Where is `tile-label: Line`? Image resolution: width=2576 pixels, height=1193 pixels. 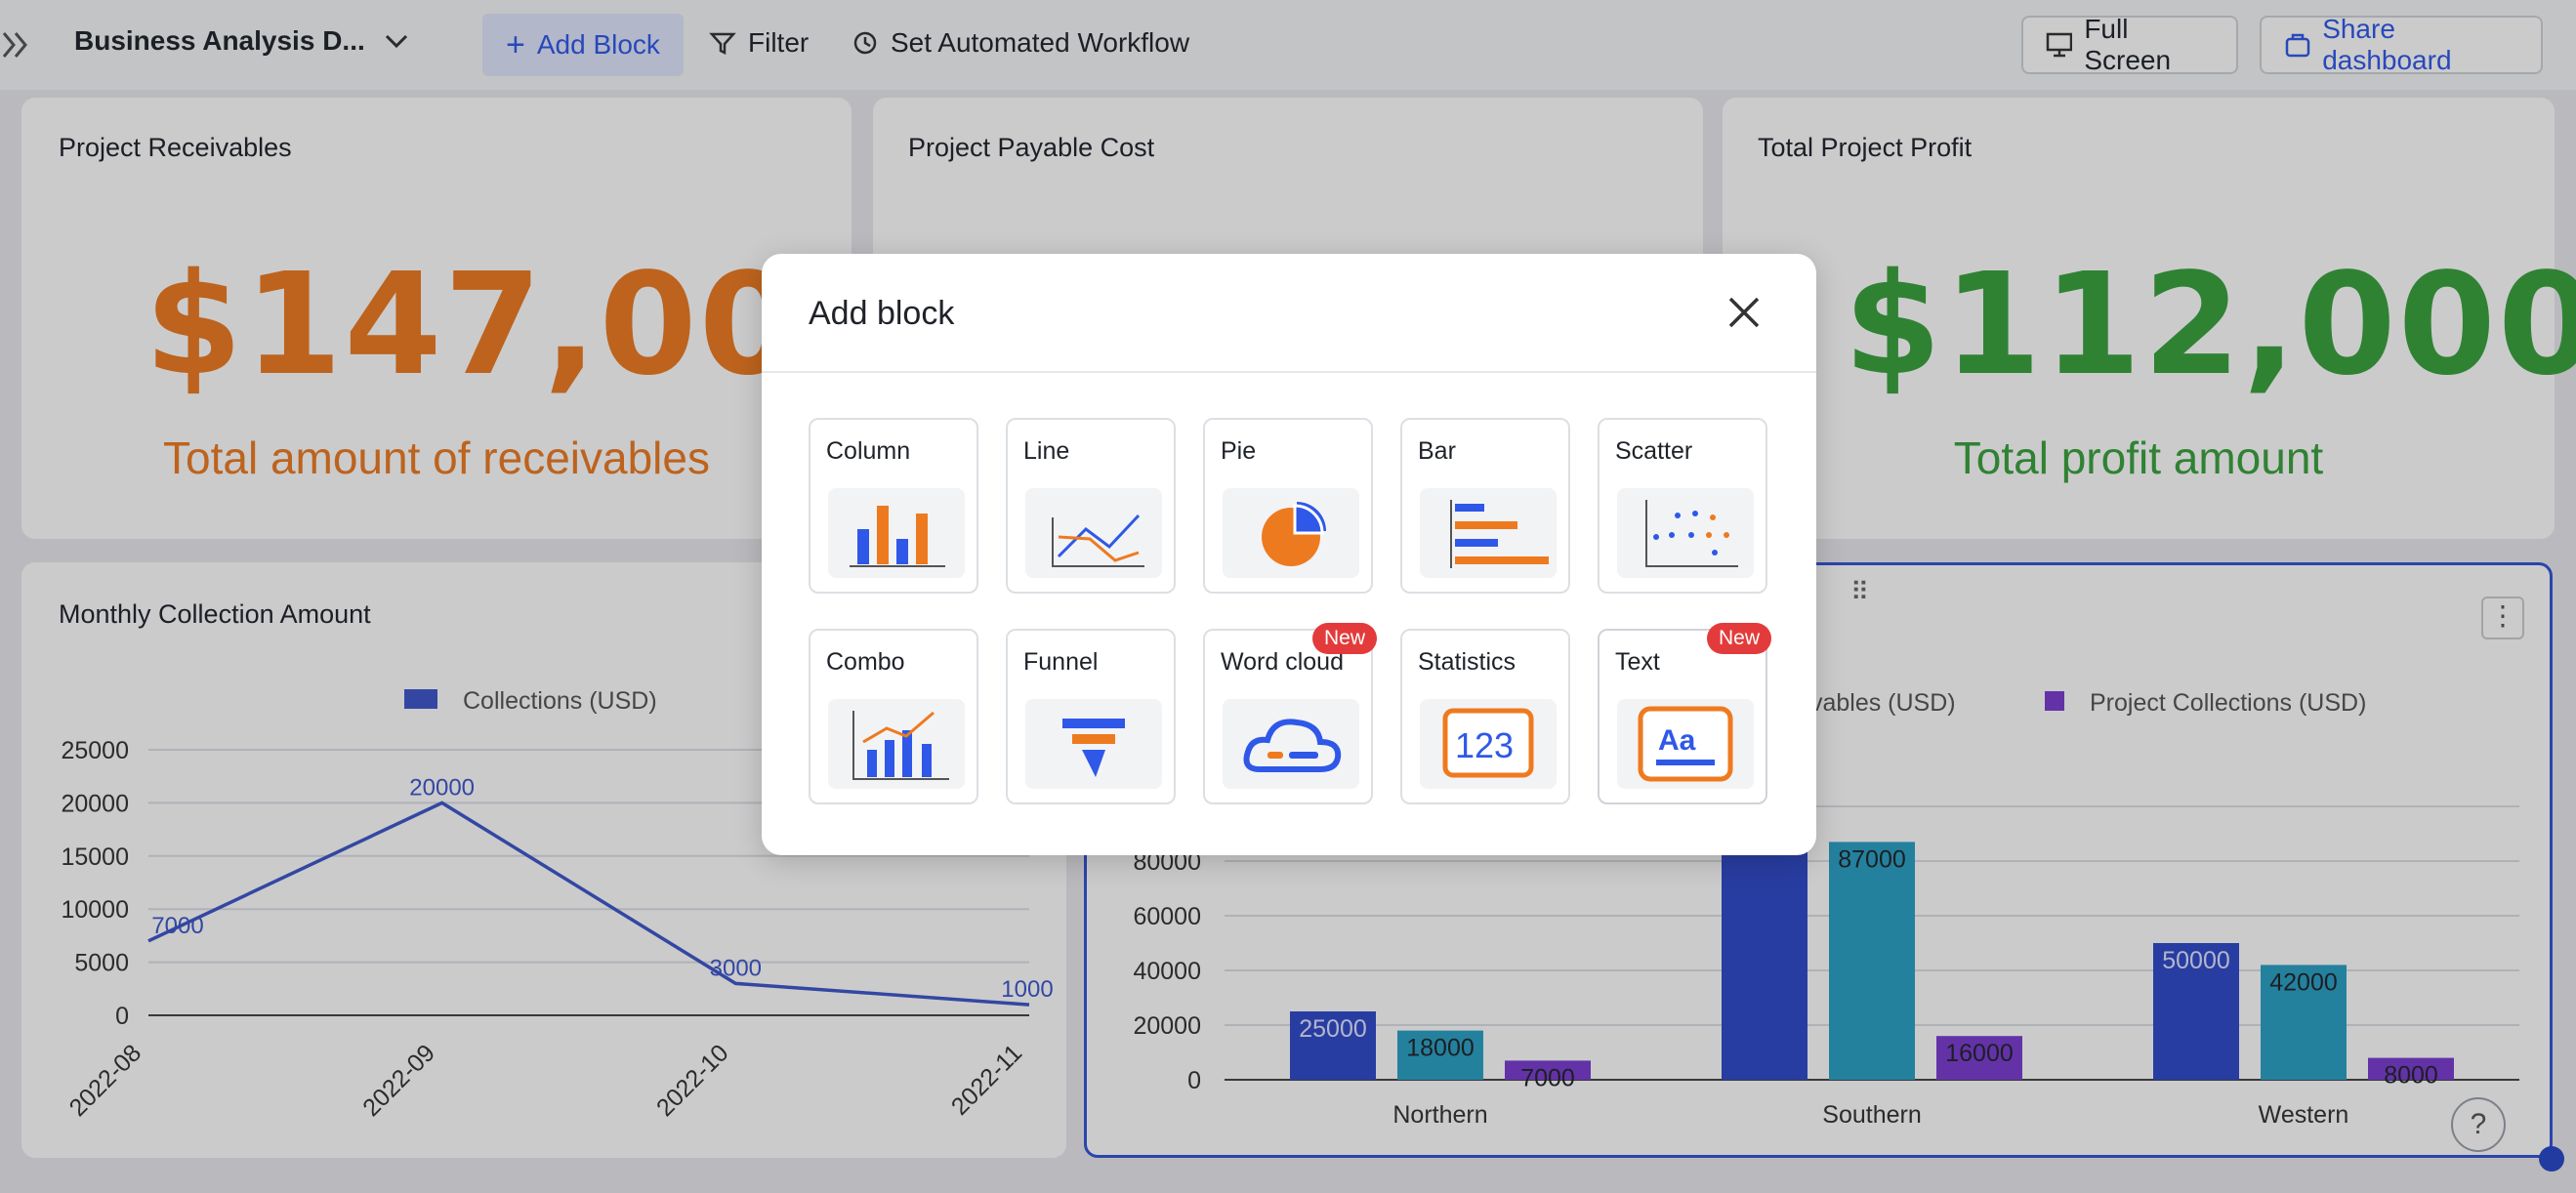 tile-label: Line is located at coordinates (1046, 451).